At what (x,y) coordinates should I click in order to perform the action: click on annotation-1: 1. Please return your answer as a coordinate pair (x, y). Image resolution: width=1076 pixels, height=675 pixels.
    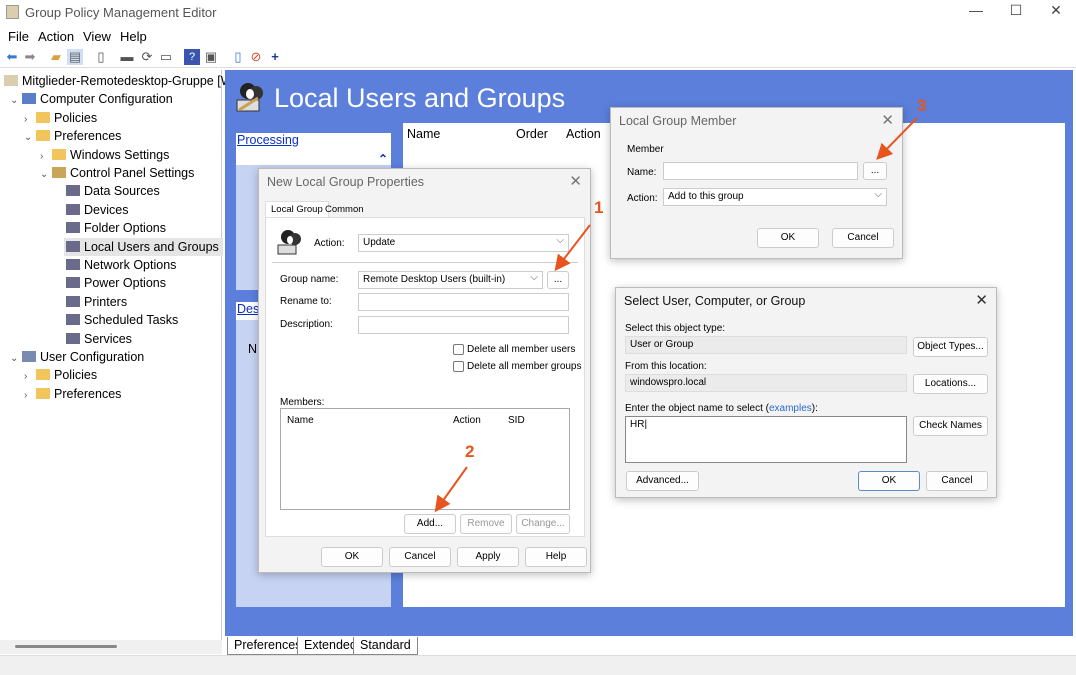
    Looking at the image, I should click on (599, 207).